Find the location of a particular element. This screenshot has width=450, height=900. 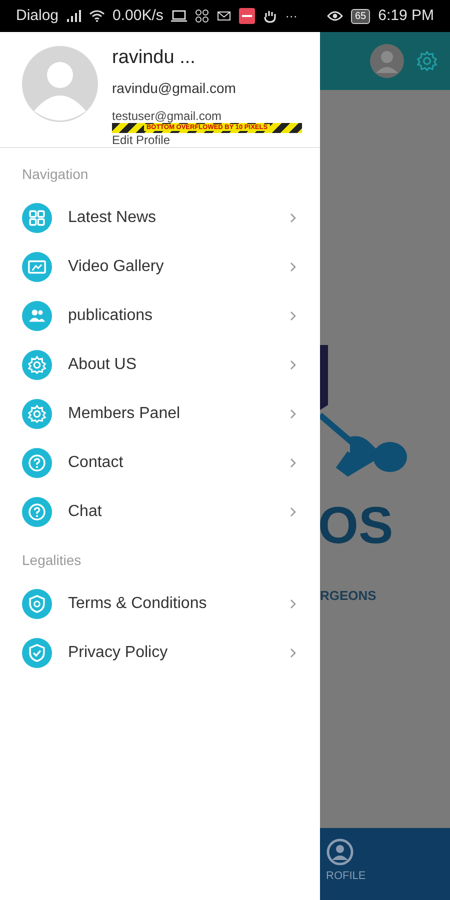

shield-icon is located at coordinates (37, 603).